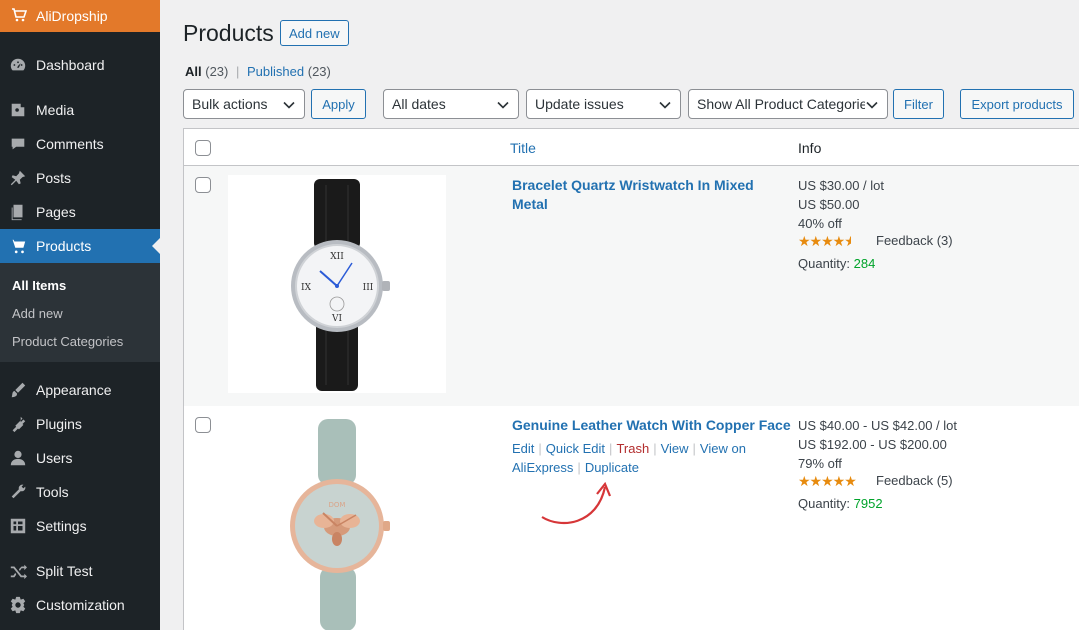 This screenshot has height=630, width=1079. I want to click on product-quantity: Quantity: 7952, so click(840, 503).